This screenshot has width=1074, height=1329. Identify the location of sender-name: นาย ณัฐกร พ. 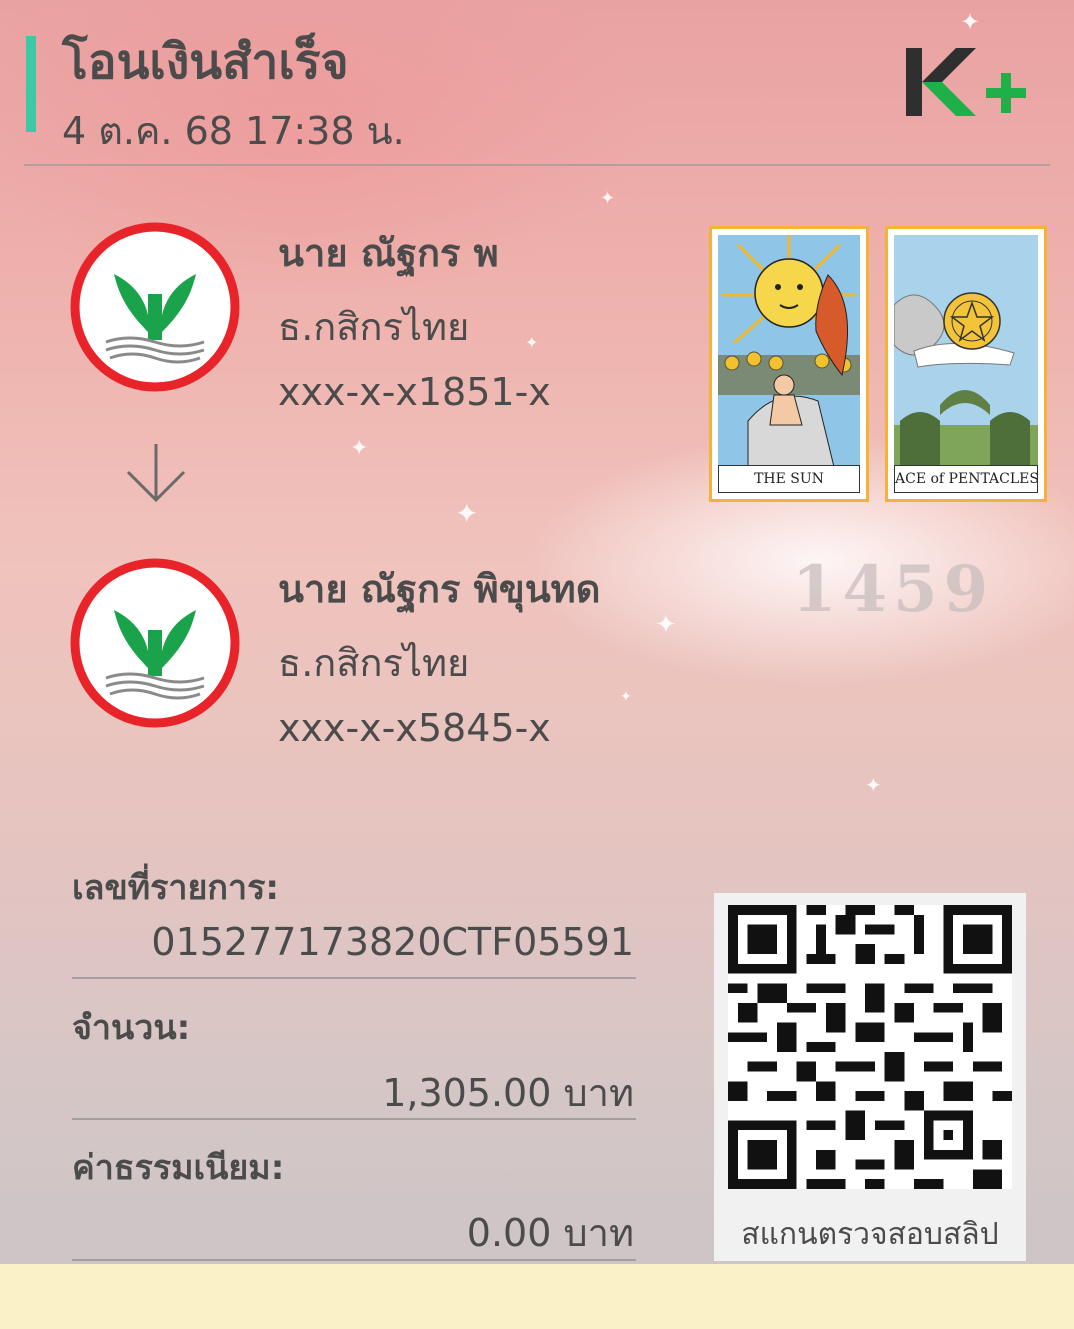
(388, 253).